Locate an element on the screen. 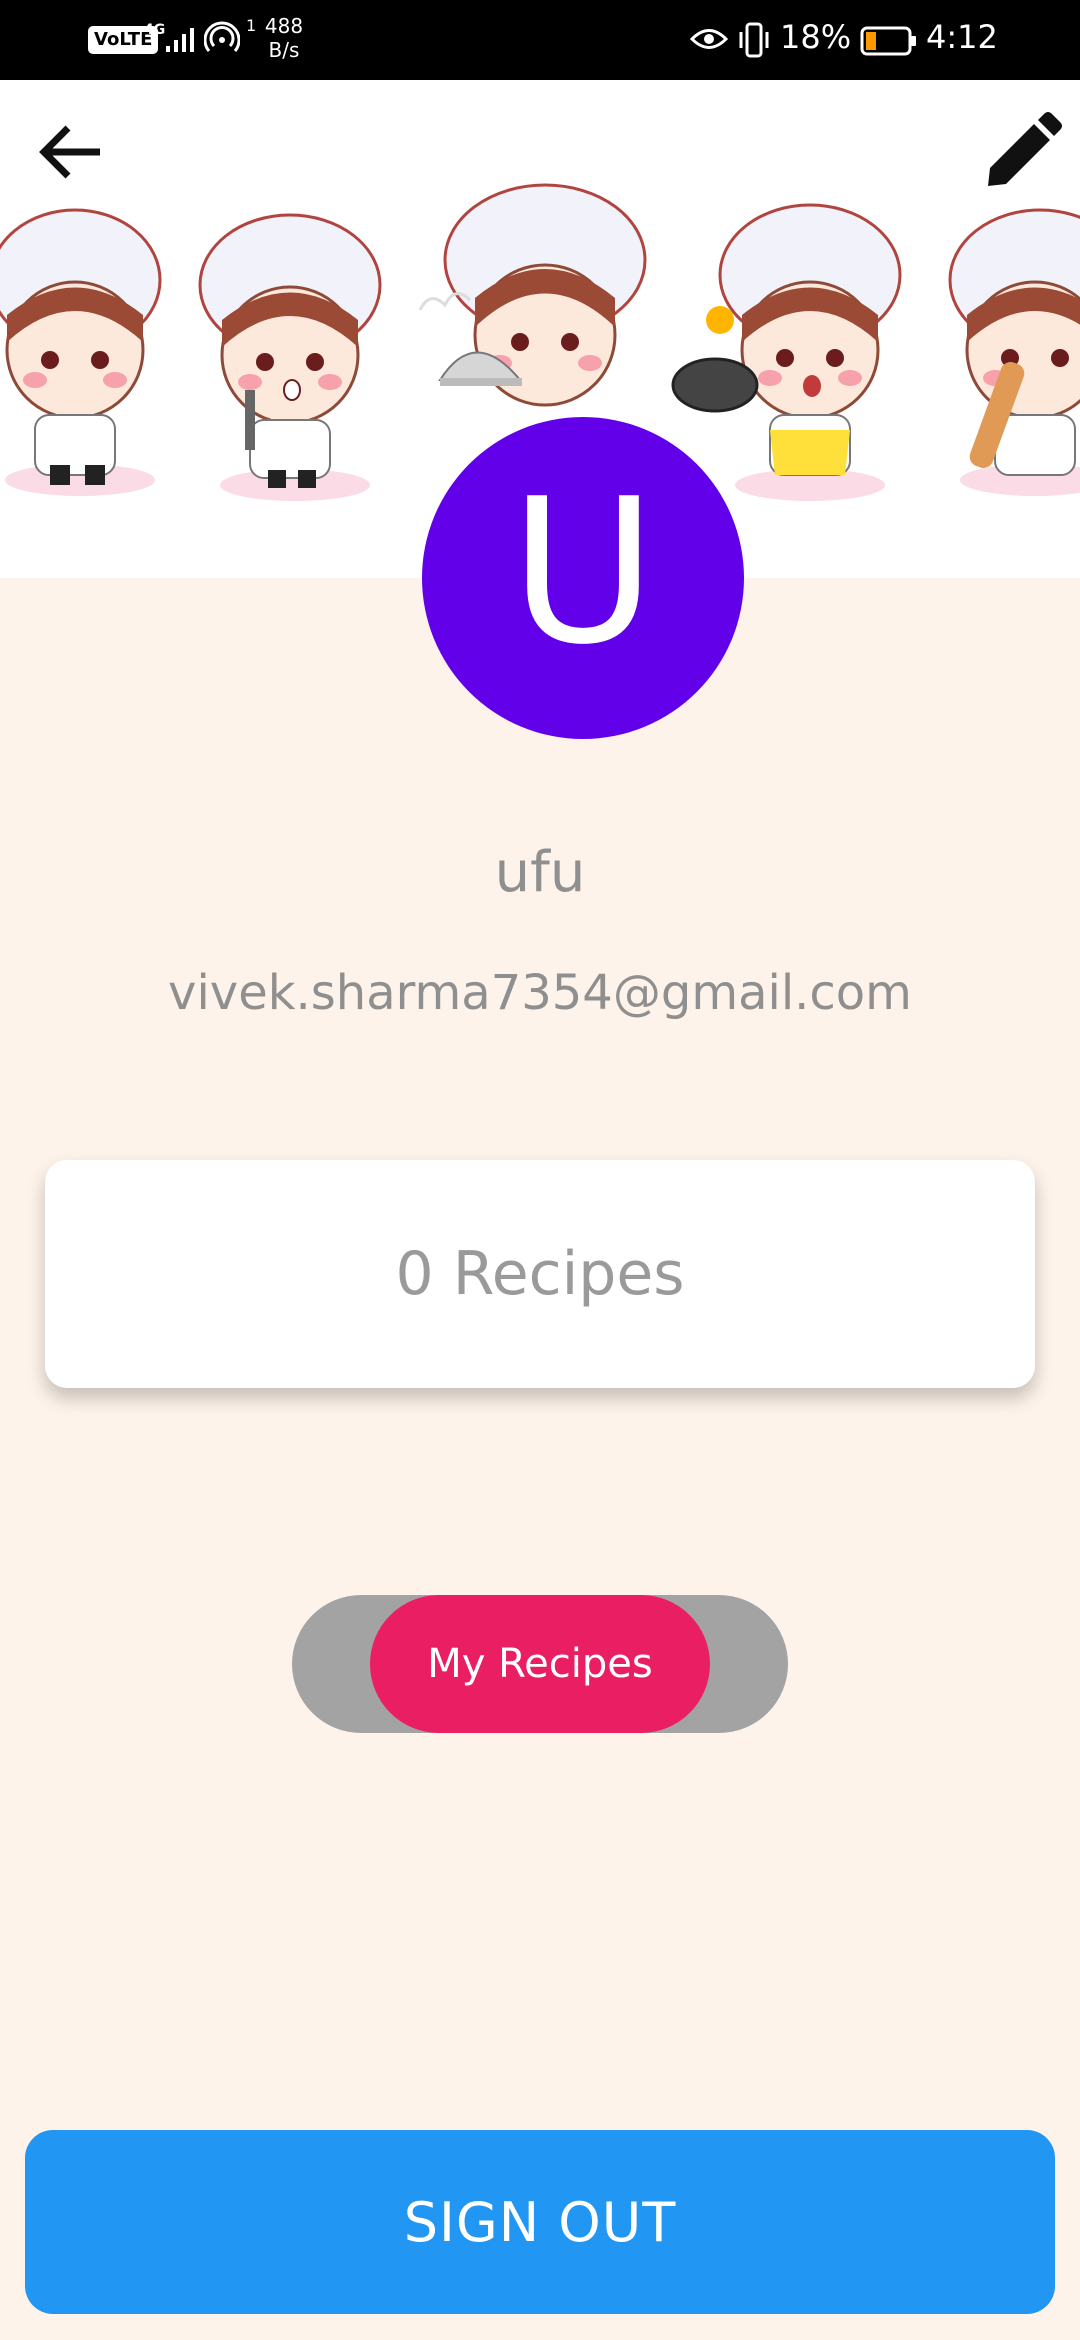 The image size is (1080, 2340). recipes-count-card: 0 Recipes is located at coordinates (540, 1274).